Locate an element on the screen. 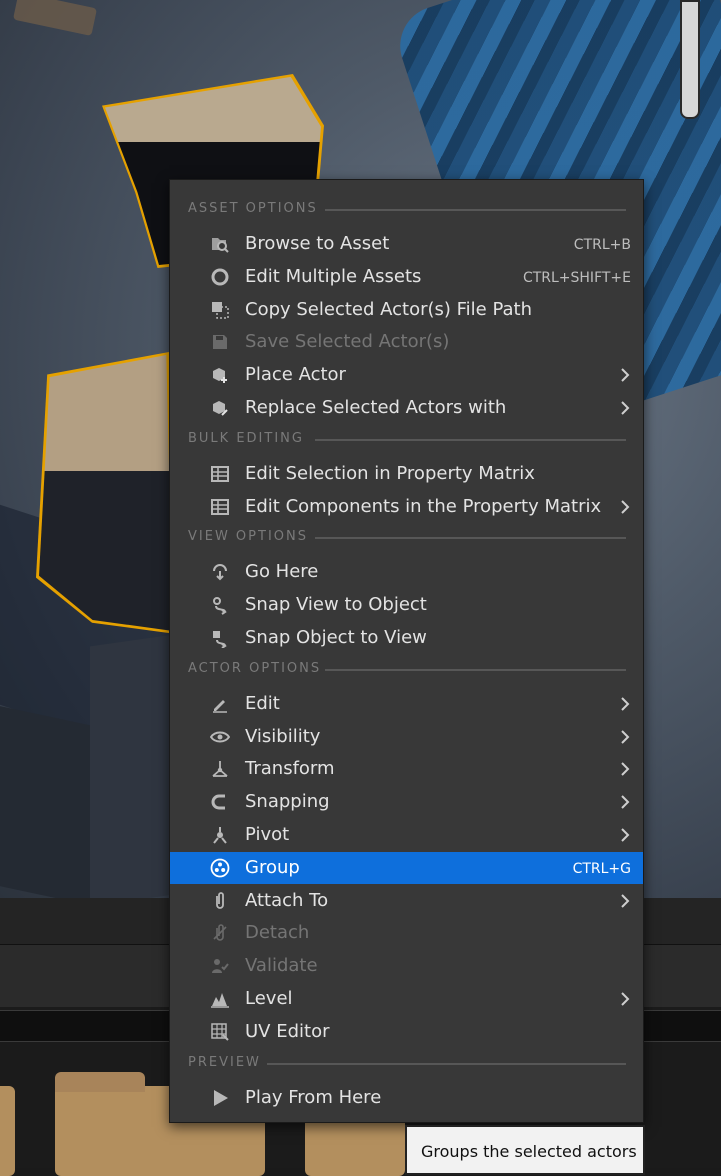 The width and height of the screenshot is (721, 1176). shortcut-hint: CTRL+SHIFT+E is located at coordinates (576, 277).